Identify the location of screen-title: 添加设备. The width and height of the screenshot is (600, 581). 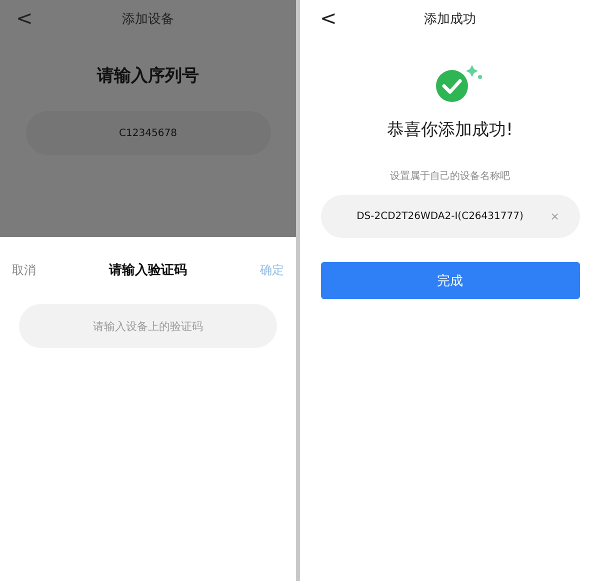
(148, 19).